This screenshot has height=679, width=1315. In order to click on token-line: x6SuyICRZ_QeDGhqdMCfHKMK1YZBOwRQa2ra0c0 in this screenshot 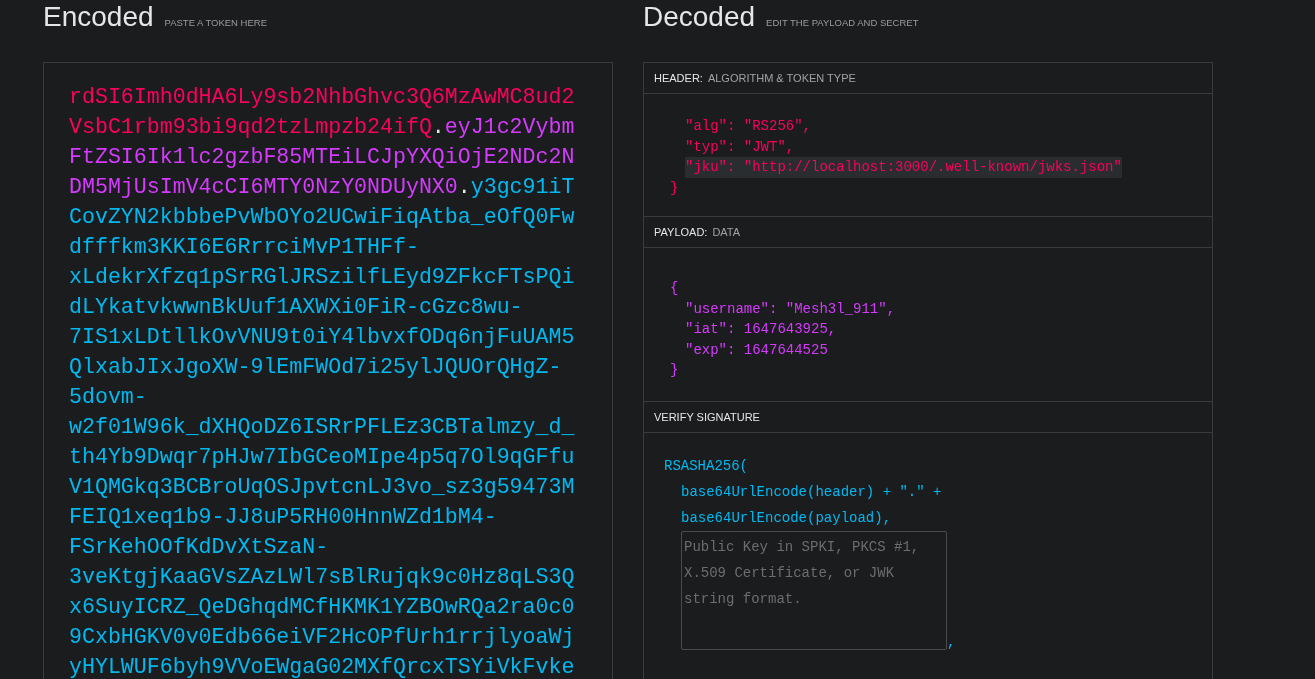, I will do `click(322, 607)`.